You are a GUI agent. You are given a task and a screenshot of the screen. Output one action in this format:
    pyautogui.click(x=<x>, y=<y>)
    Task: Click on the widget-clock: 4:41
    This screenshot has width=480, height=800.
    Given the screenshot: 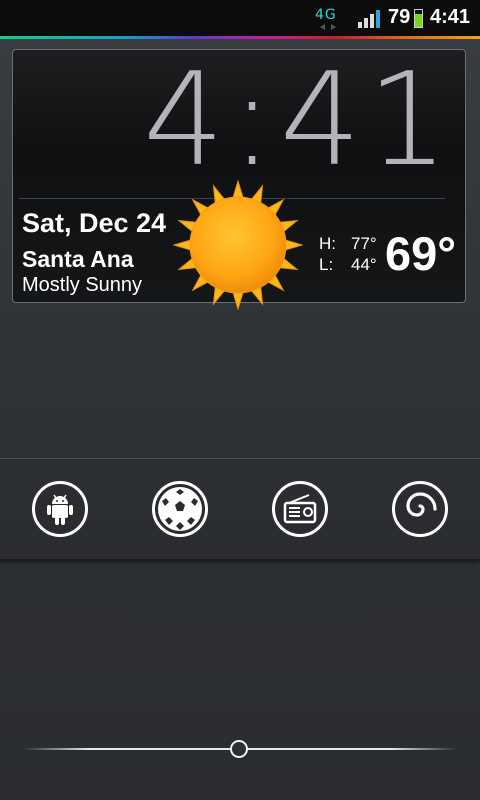 What is the action you would take?
    pyautogui.click(x=299, y=120)
    